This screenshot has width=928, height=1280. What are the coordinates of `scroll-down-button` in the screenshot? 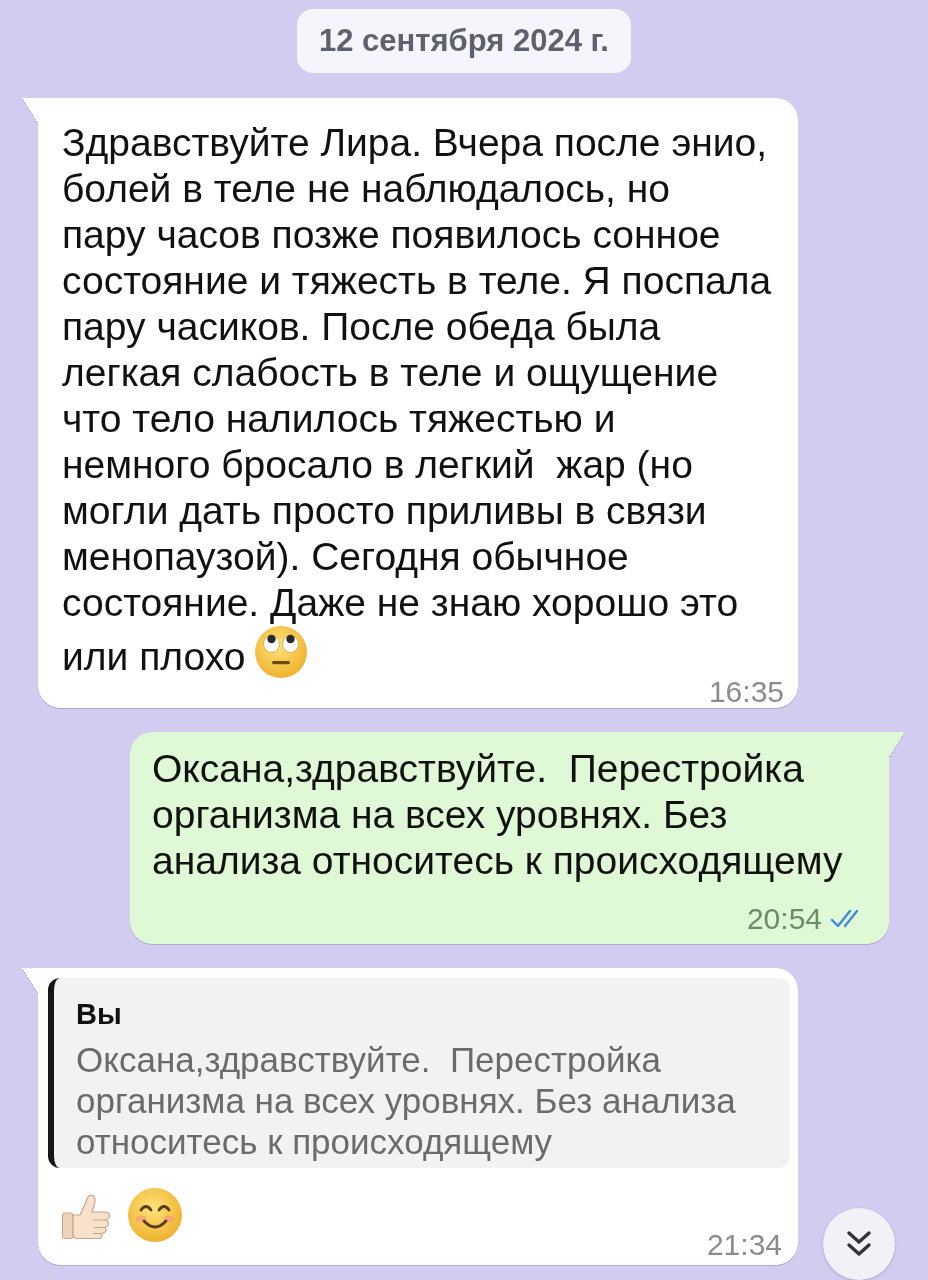 It's located at (859, 1244).